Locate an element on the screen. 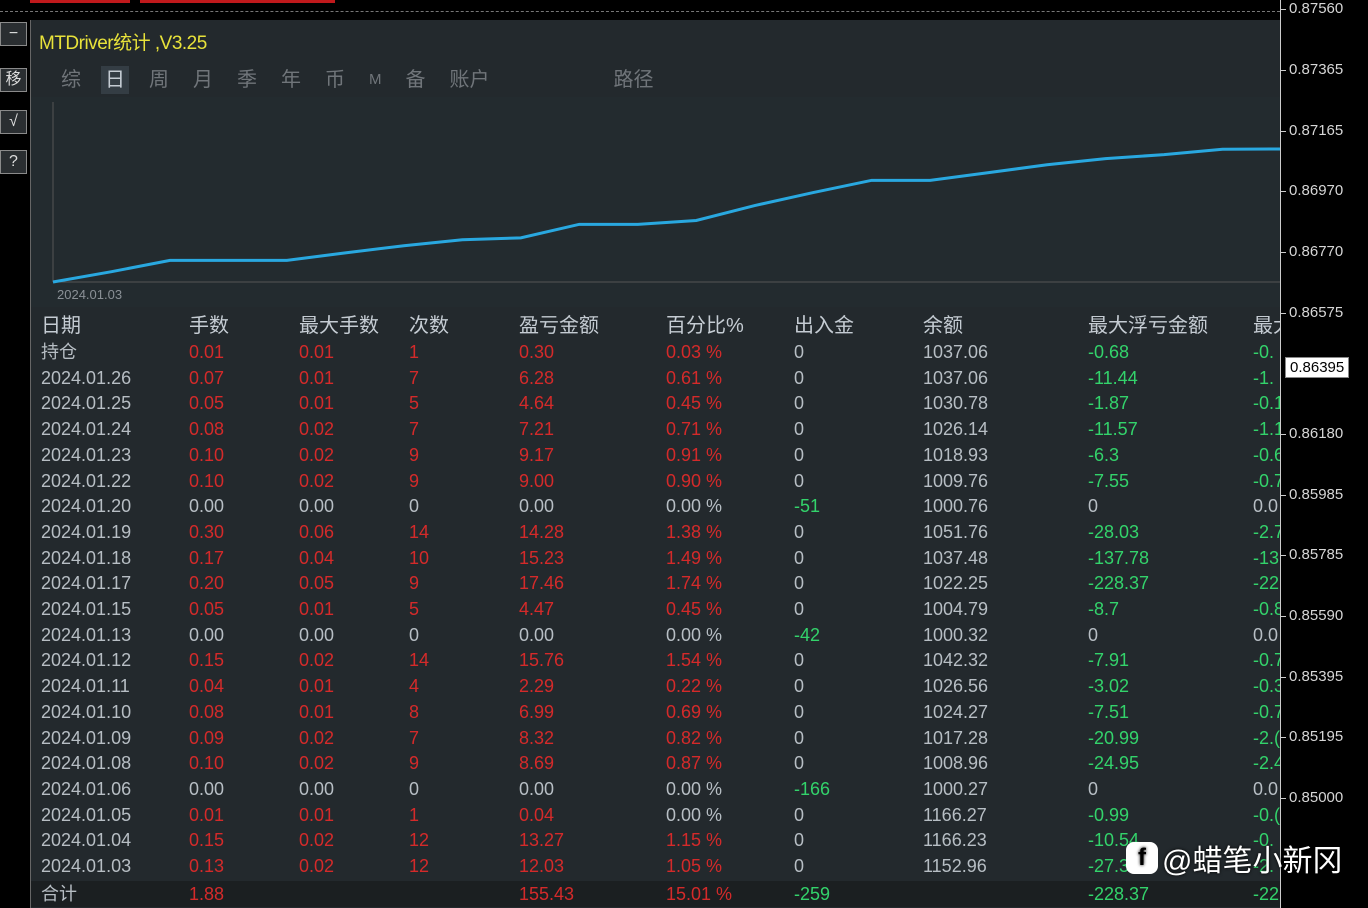 The image size is (1368, 908). cell: 1042.32 is located at coordinates (956, 660).